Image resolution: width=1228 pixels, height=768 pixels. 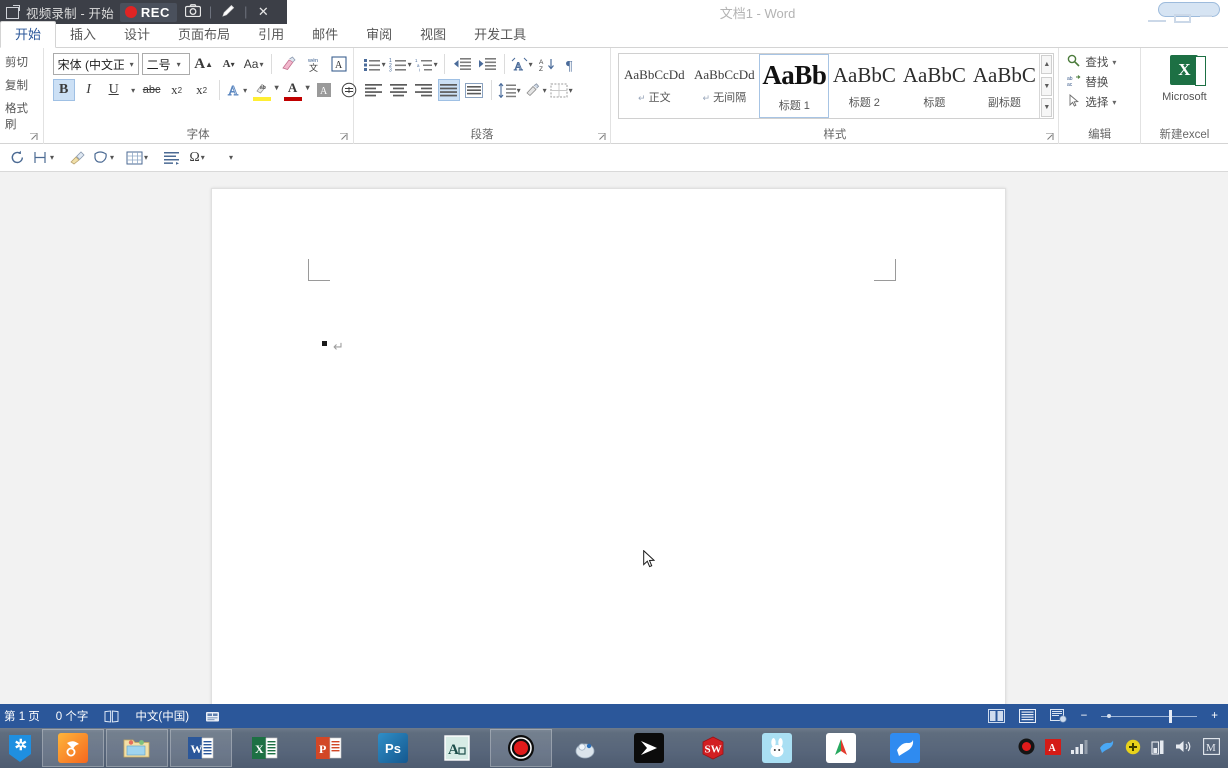 What do you see at coordinates (996, 716) in the screenshot?
I see `read-view-icon` at bounding box center [996, 716].